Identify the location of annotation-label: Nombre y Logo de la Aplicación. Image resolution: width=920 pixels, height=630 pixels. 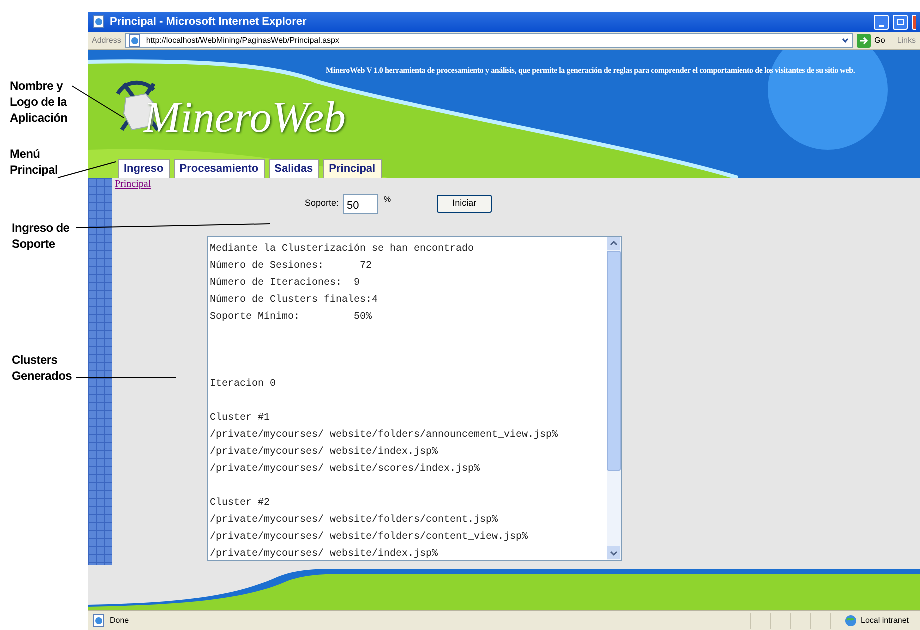
(39, 102).